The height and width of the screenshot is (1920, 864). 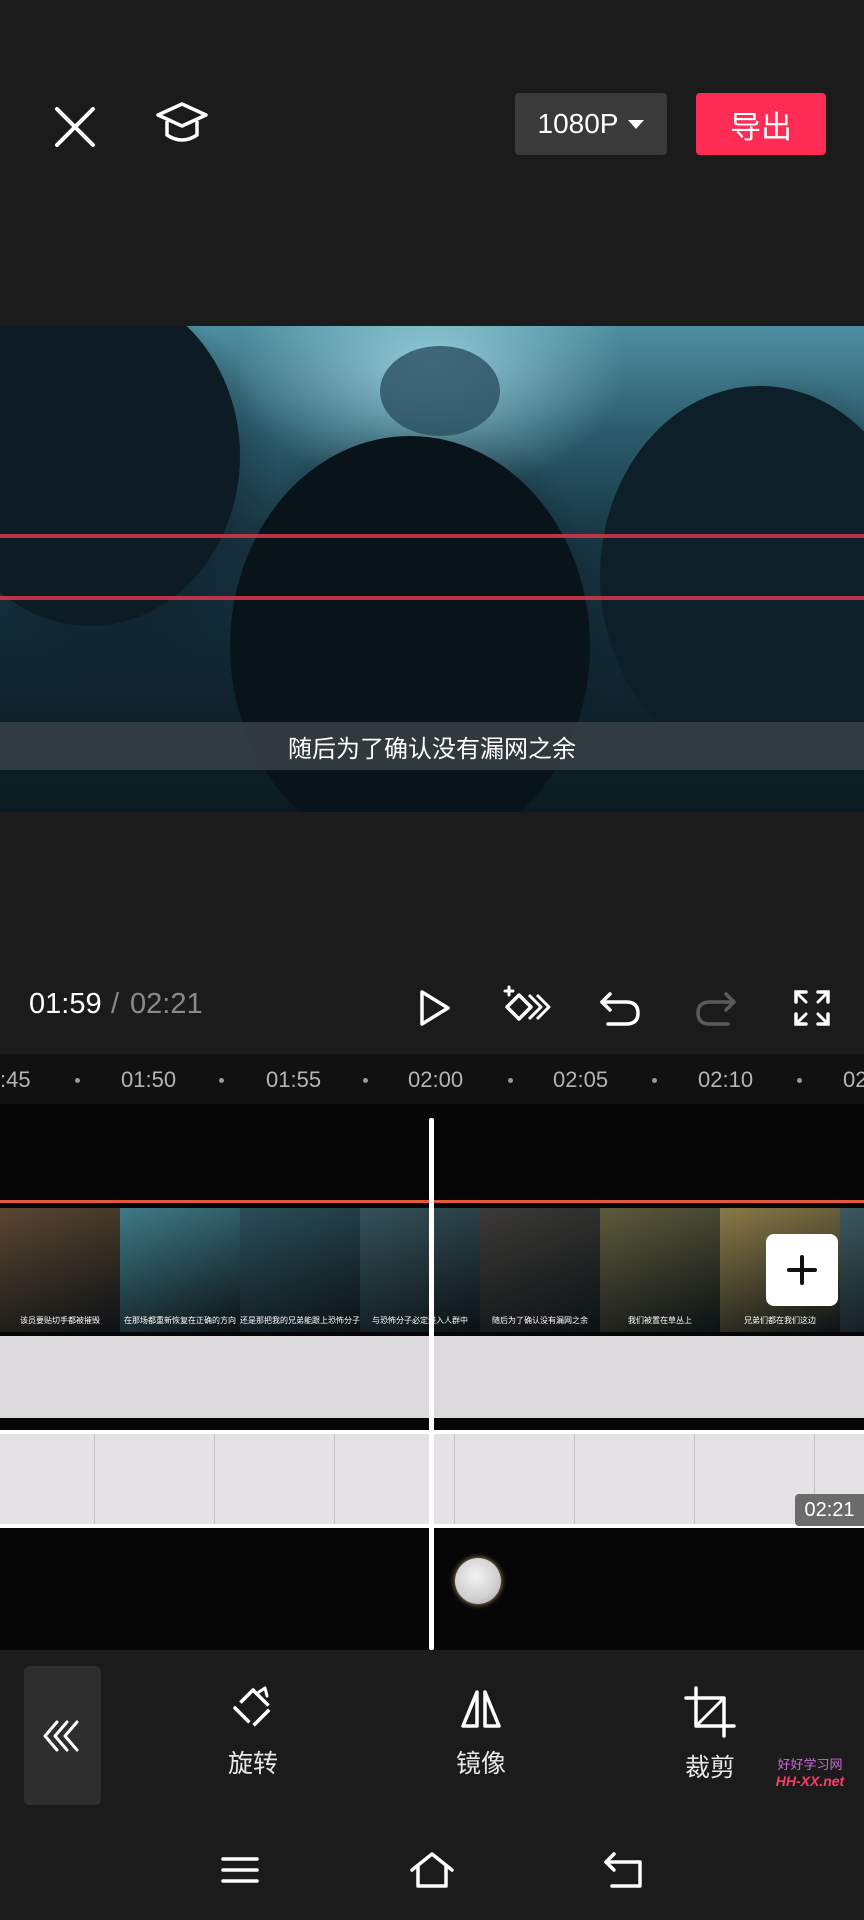 What do you see at coordinates (780, 1320) in the screenshot?
I see `clip-caption: 兄弟们都在我们这边` at bounding box center [780, 1320].